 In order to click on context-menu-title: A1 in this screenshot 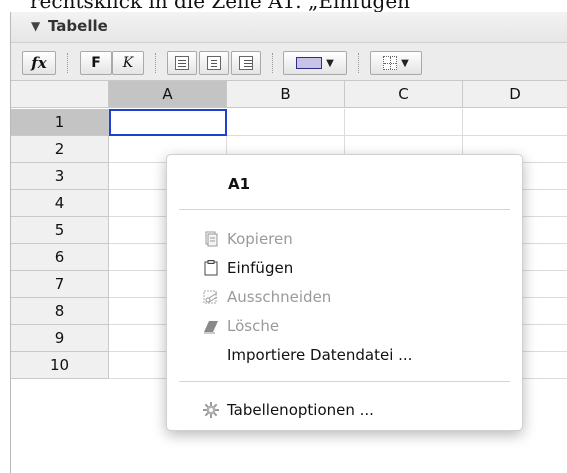, I will do `click(239, 184)`.